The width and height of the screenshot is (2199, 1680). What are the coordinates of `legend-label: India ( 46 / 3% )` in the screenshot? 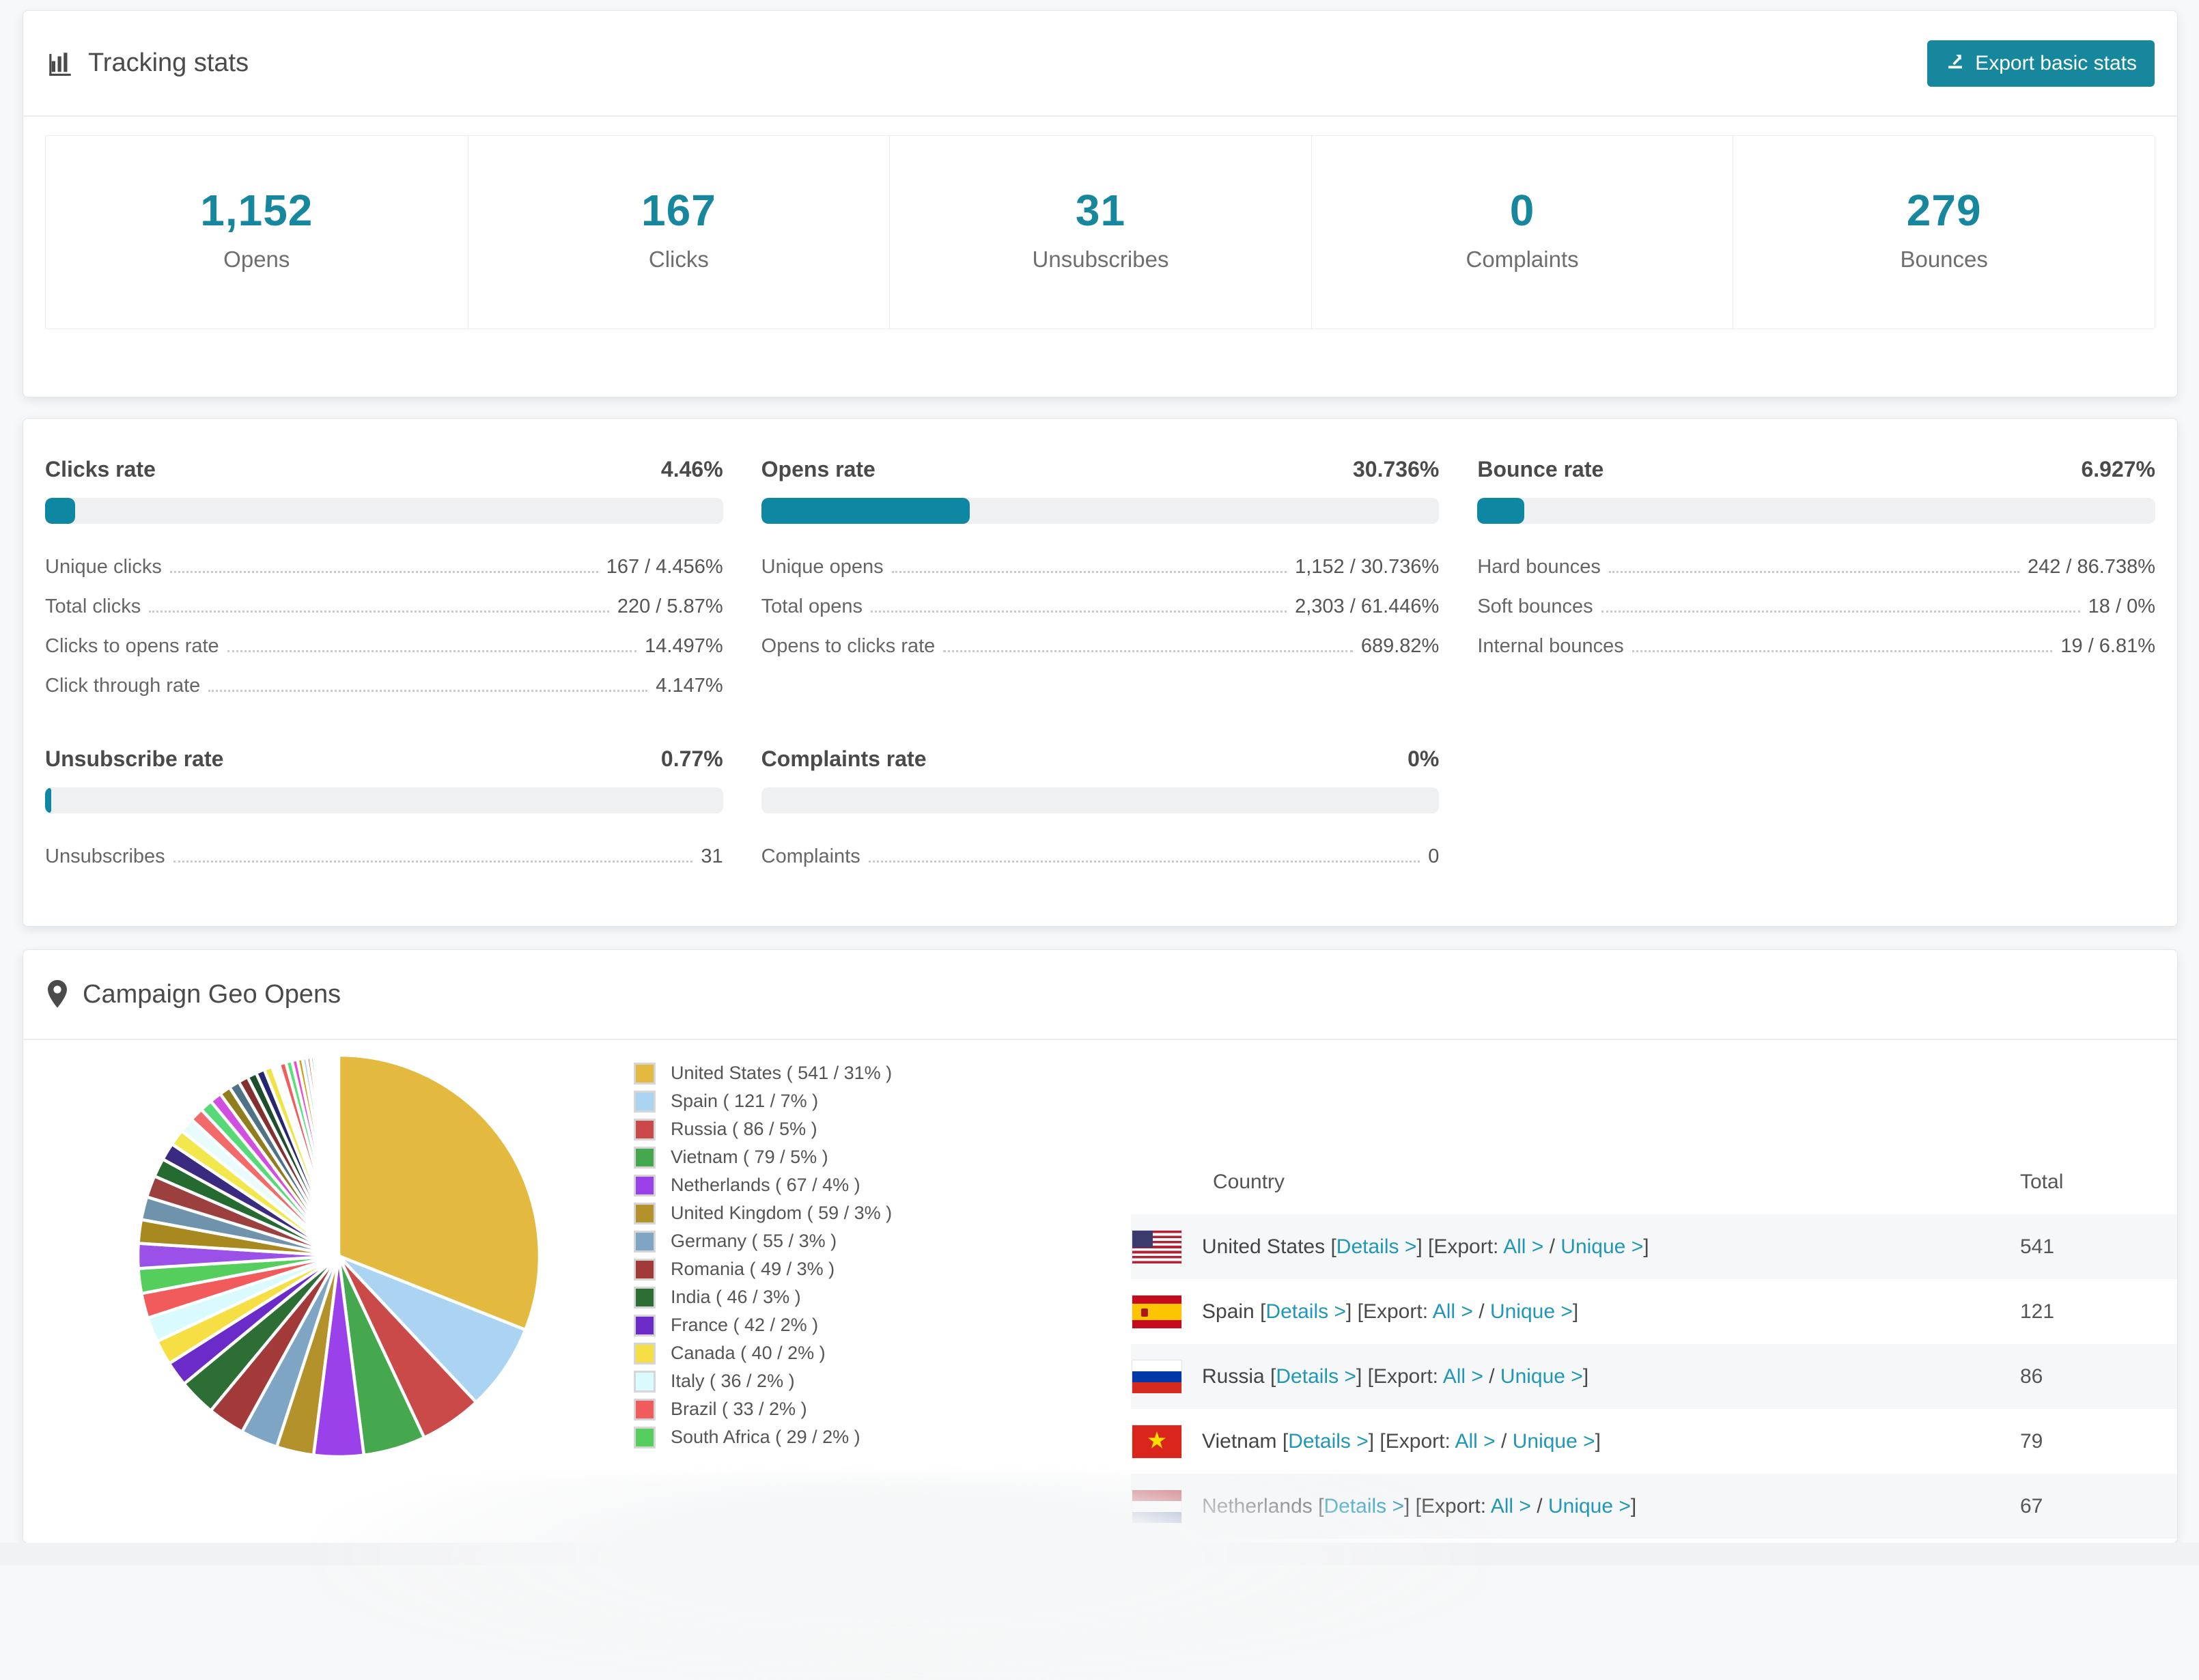 It's located at (736, 1297).